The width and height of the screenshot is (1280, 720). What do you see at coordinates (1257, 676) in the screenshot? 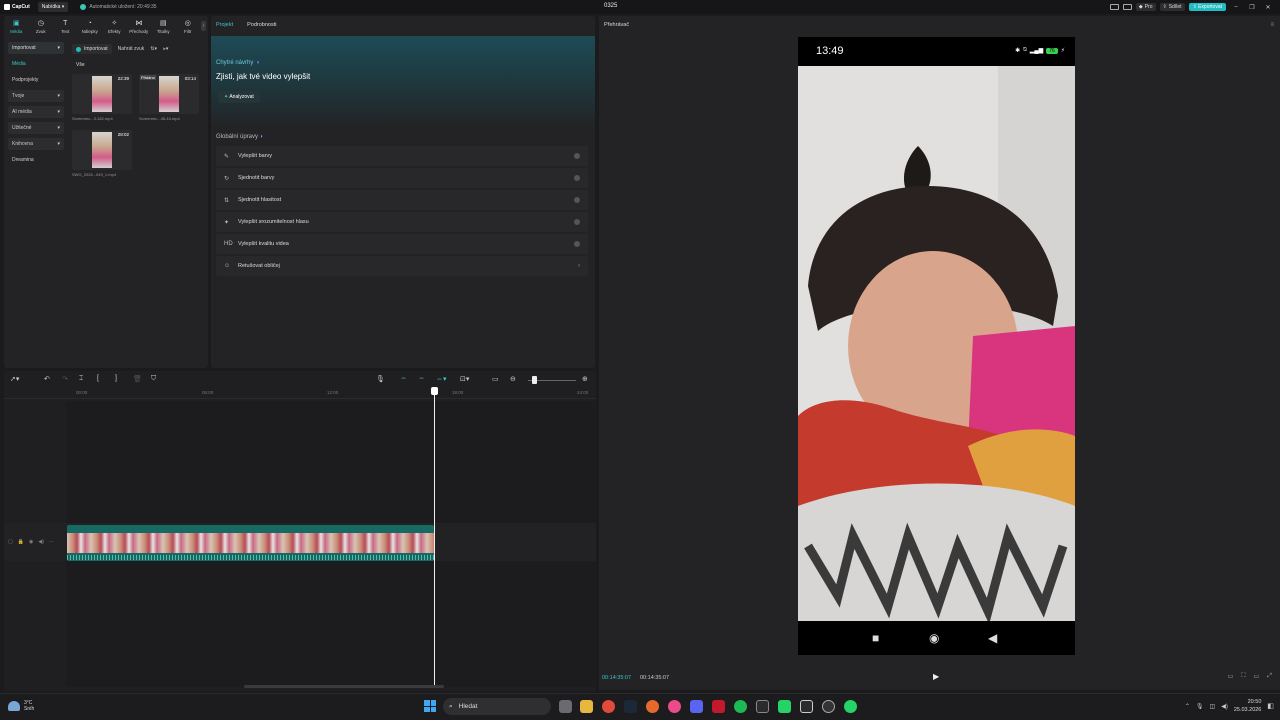
I see `quality-icon: ▭` at bounding box center [1257, 676].